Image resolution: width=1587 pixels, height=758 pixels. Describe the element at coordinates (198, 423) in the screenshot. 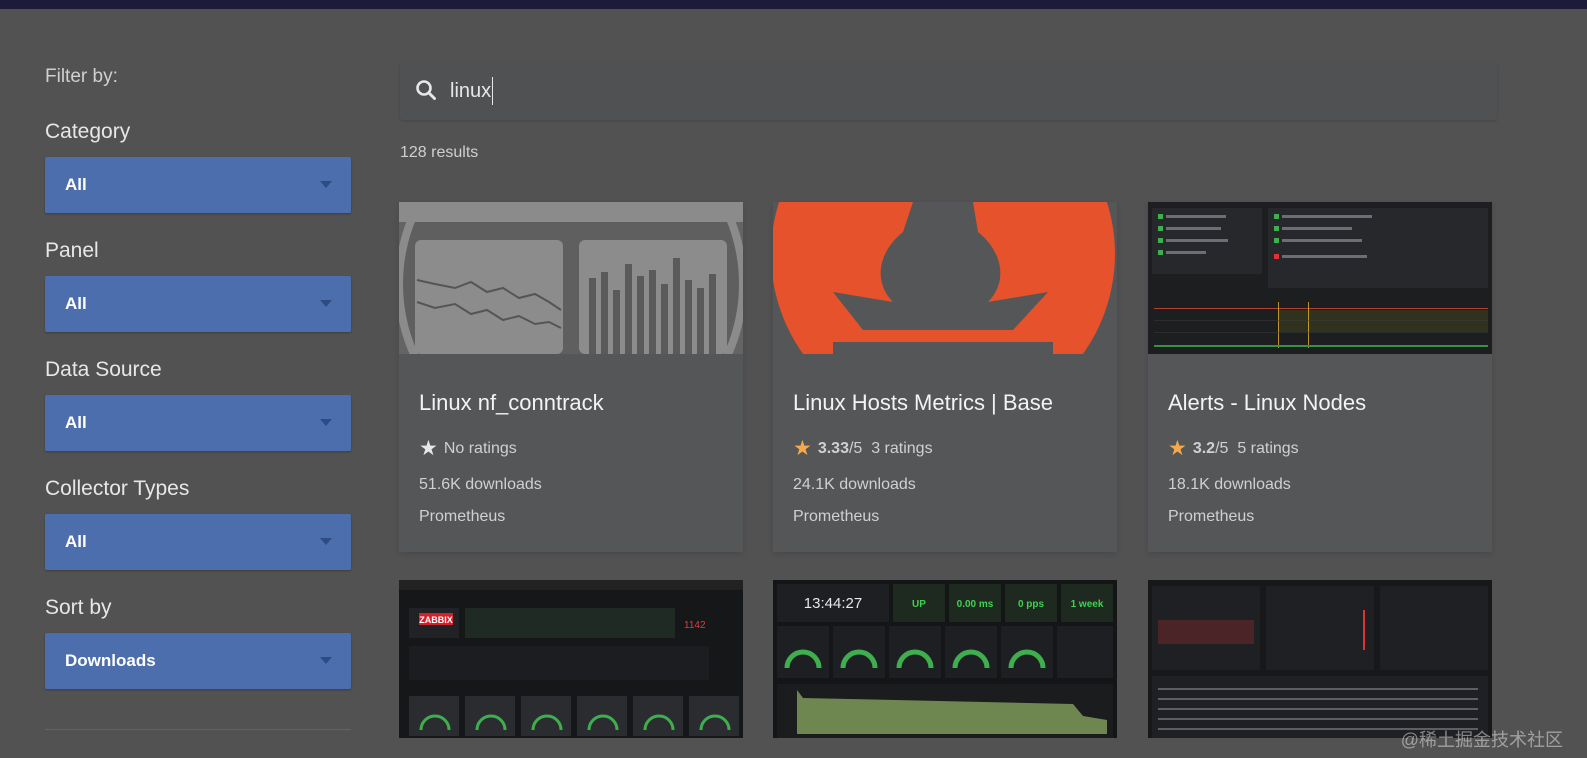

I see `data-source-select: All` at that location.